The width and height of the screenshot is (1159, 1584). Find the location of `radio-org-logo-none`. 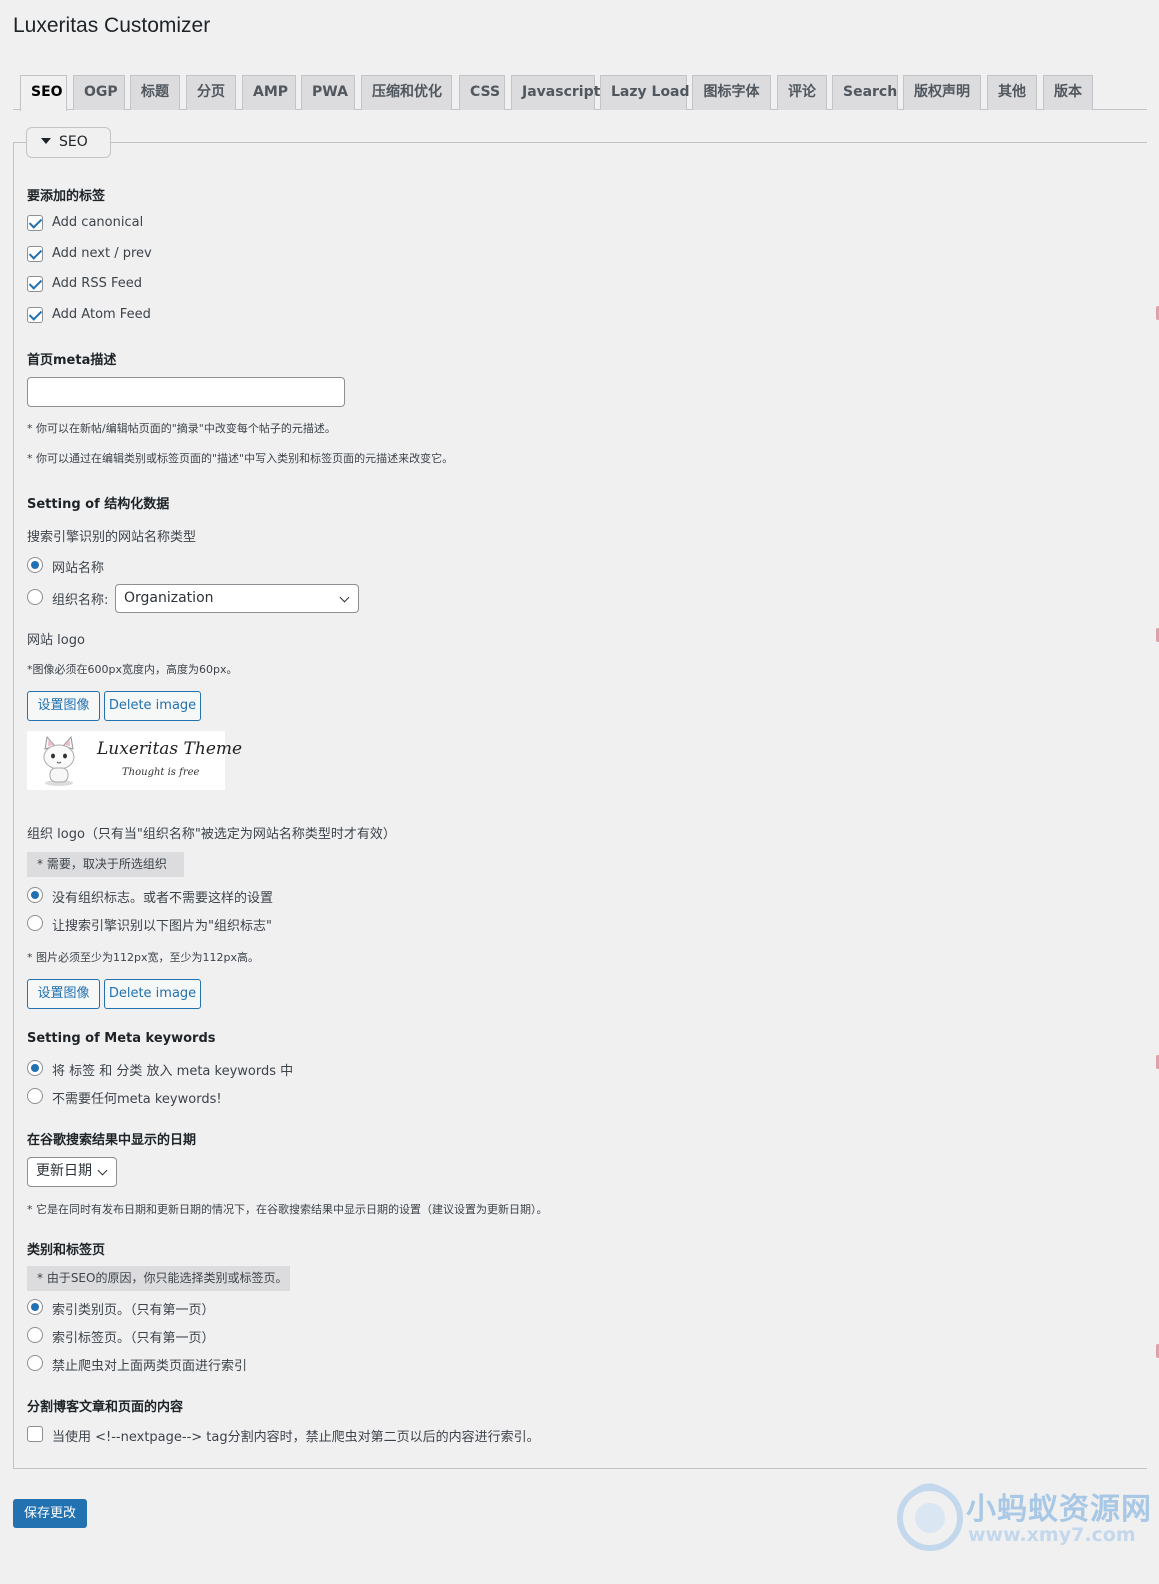

radio-org-logo-none is located at coordinates (35, 895).